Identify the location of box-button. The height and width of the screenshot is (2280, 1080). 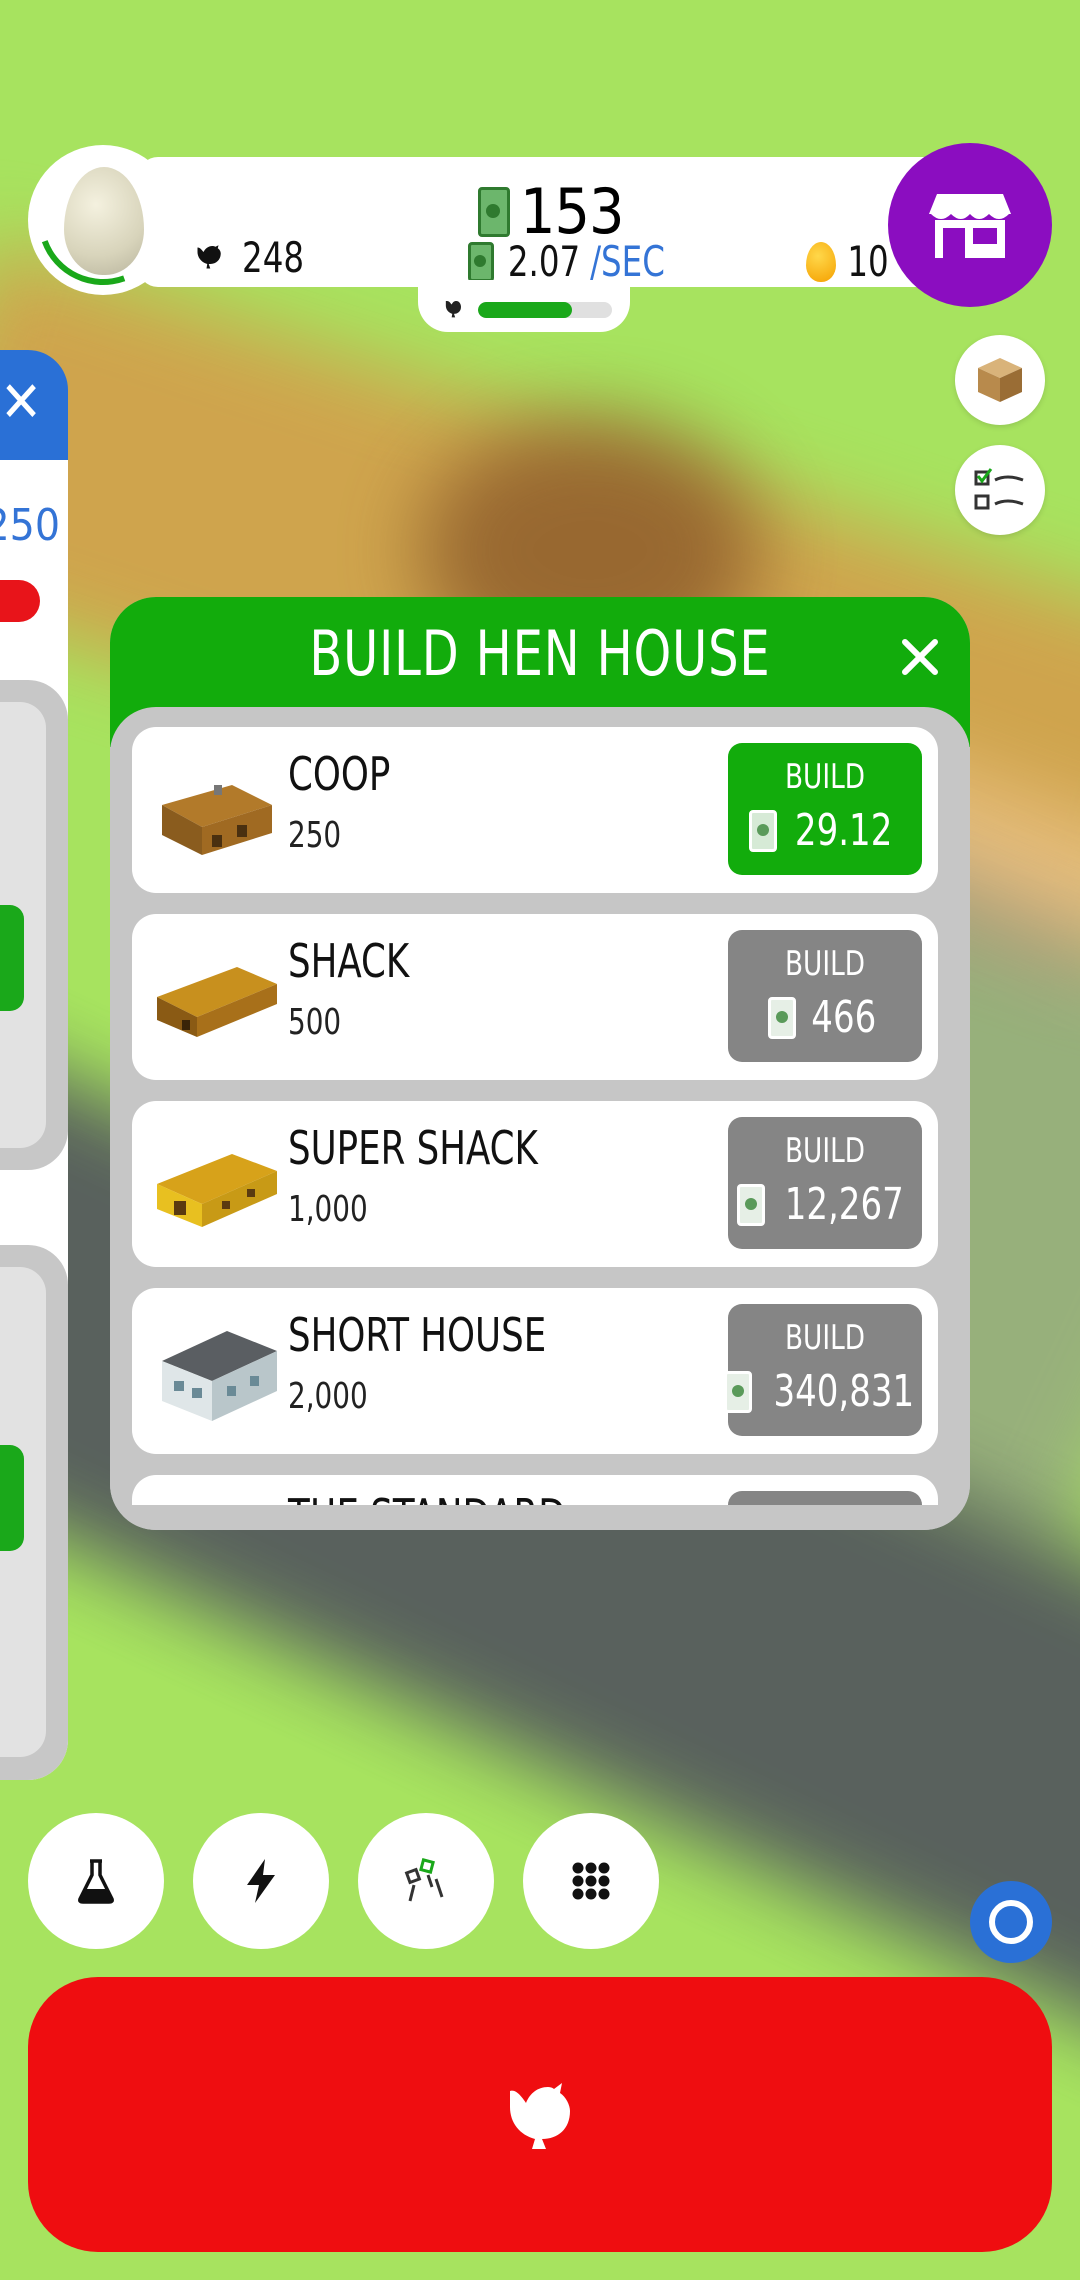
(1000, 380).